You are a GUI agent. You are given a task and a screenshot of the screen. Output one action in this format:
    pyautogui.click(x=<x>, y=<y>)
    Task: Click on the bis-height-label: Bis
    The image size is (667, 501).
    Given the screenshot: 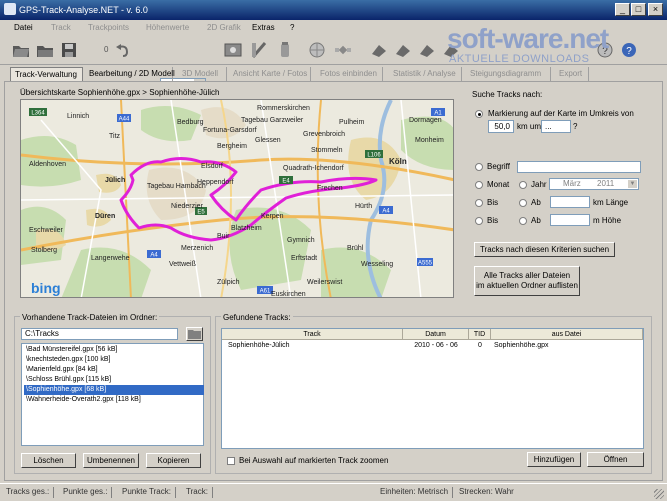 What is the action you would take?
    pyautogui.click(x=493, y=220)
    